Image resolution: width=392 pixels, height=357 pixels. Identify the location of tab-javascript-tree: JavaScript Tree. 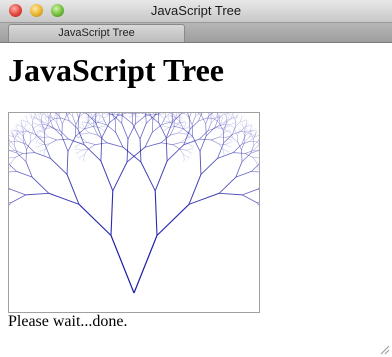
(96, 33).